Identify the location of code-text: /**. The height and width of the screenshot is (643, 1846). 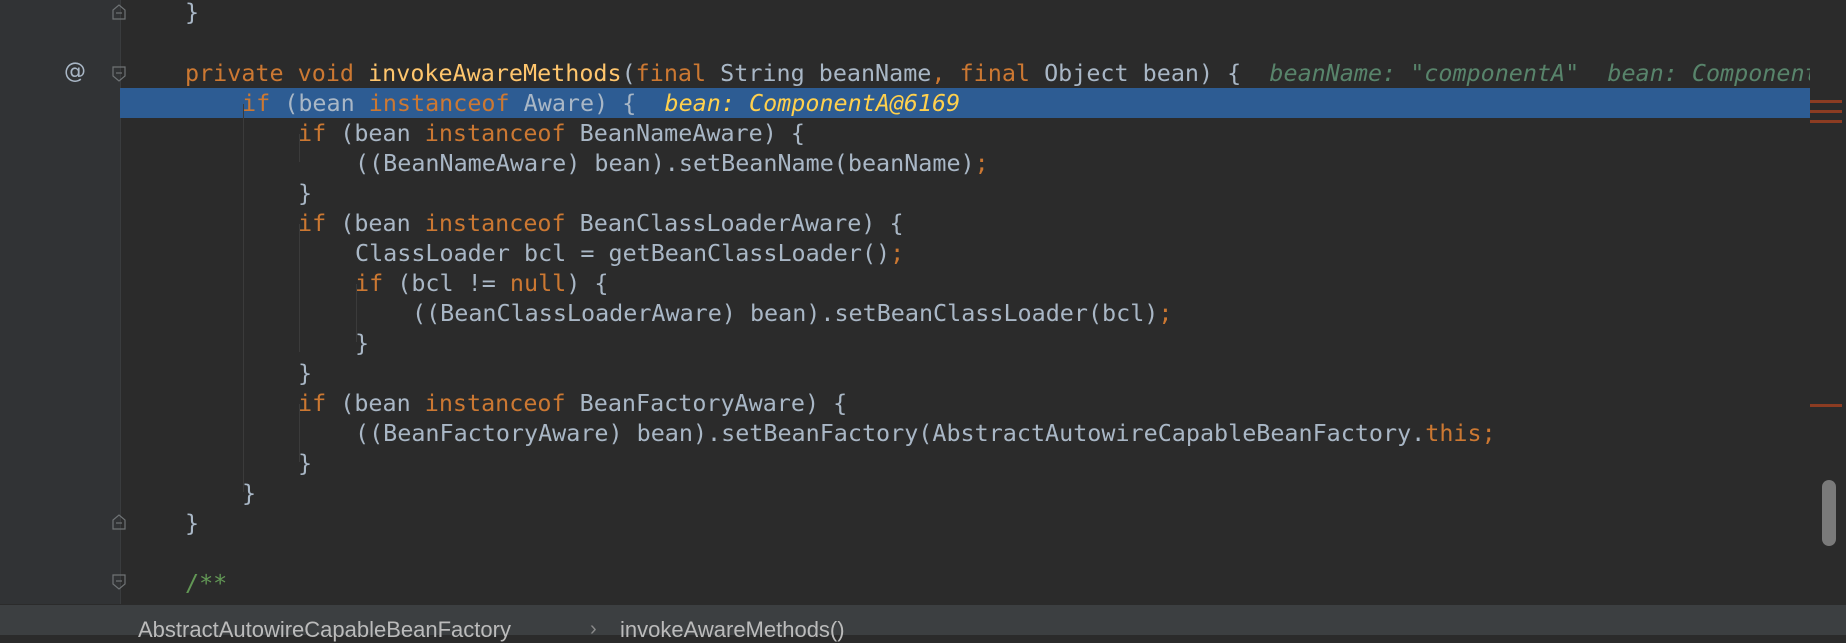
(206, 583).